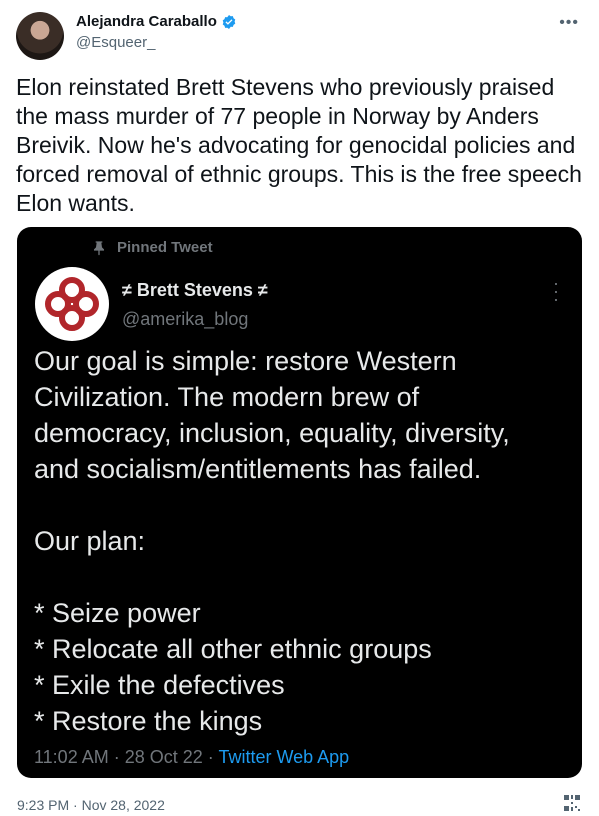 This screenshot has height=816, width=599. Describe the element at coordinates (229, 21) in the screenshot. I see `verified-badge-icon` at that location.